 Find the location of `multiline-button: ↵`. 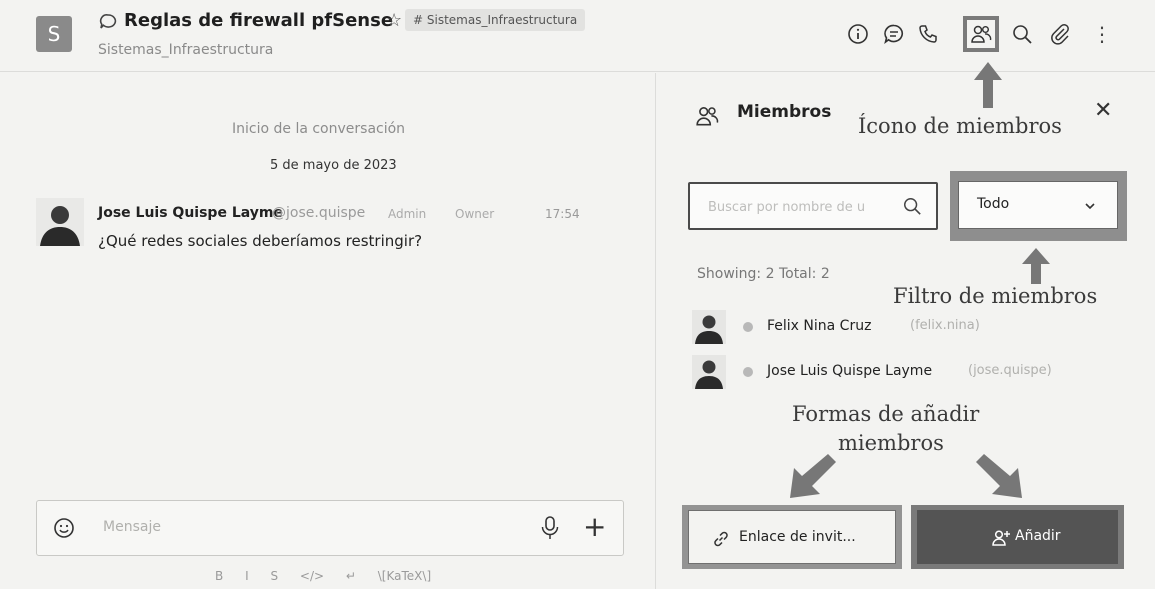

multiline-button: ↵ is located at coordinates (351, 576).